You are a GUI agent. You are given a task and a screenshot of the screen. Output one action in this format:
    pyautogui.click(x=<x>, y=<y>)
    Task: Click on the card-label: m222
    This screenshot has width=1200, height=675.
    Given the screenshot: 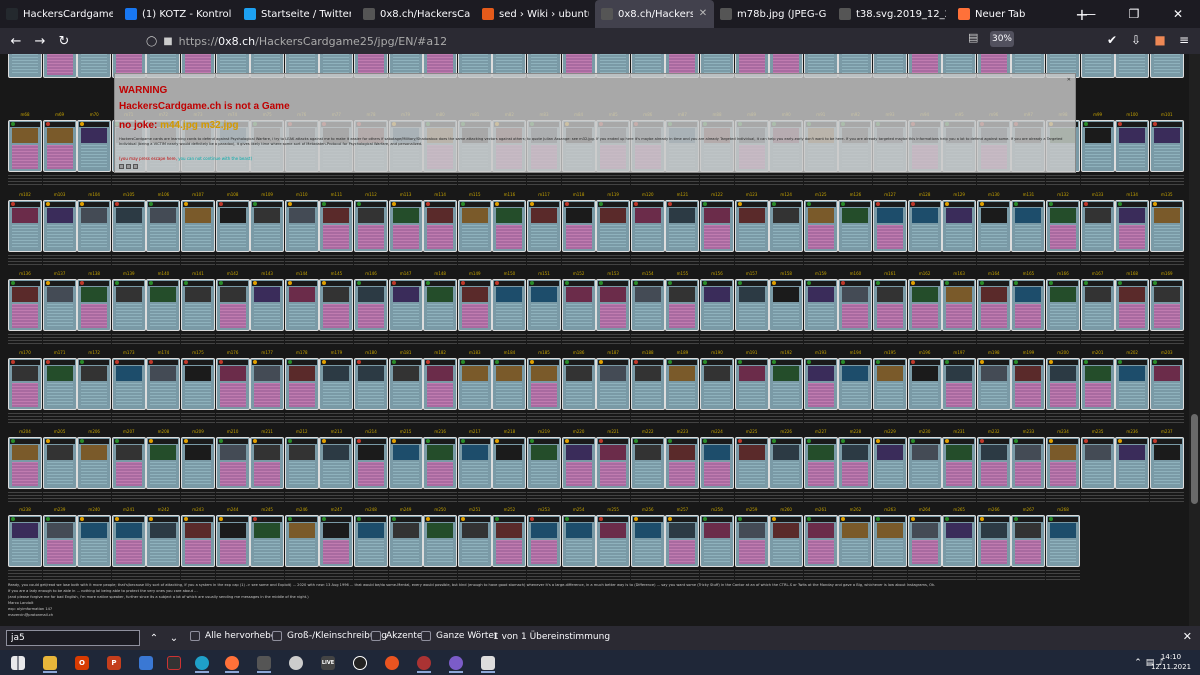 What is the action you would take?
    pyautogui.click(x=648, y=431)
    